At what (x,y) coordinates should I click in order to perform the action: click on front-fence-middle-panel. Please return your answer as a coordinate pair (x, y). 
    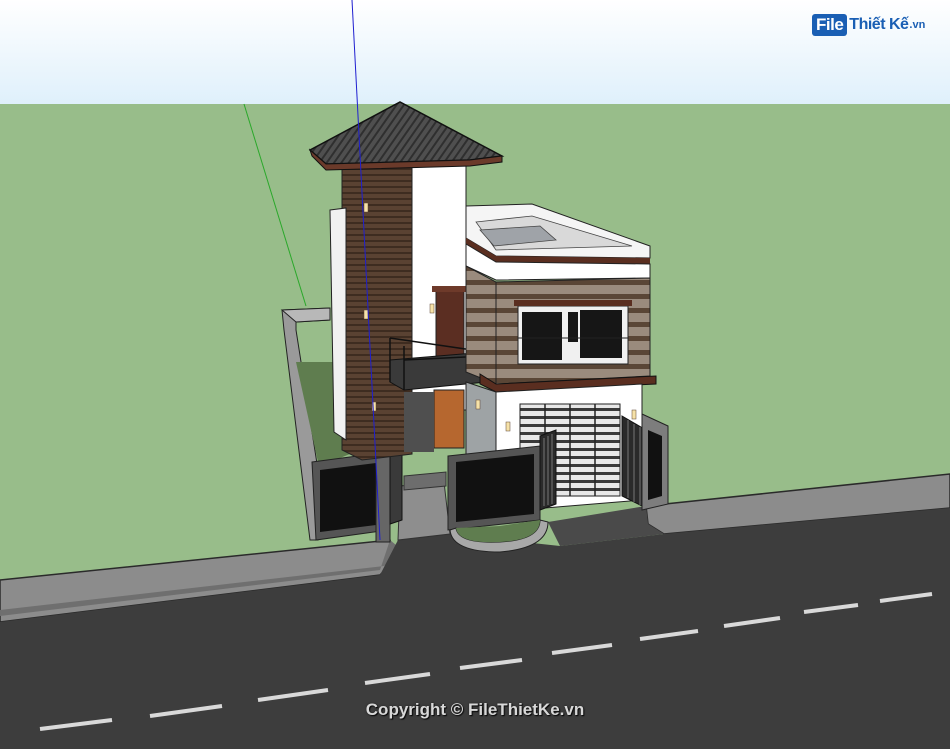
    Looking at the image, I should click on (495, 488).